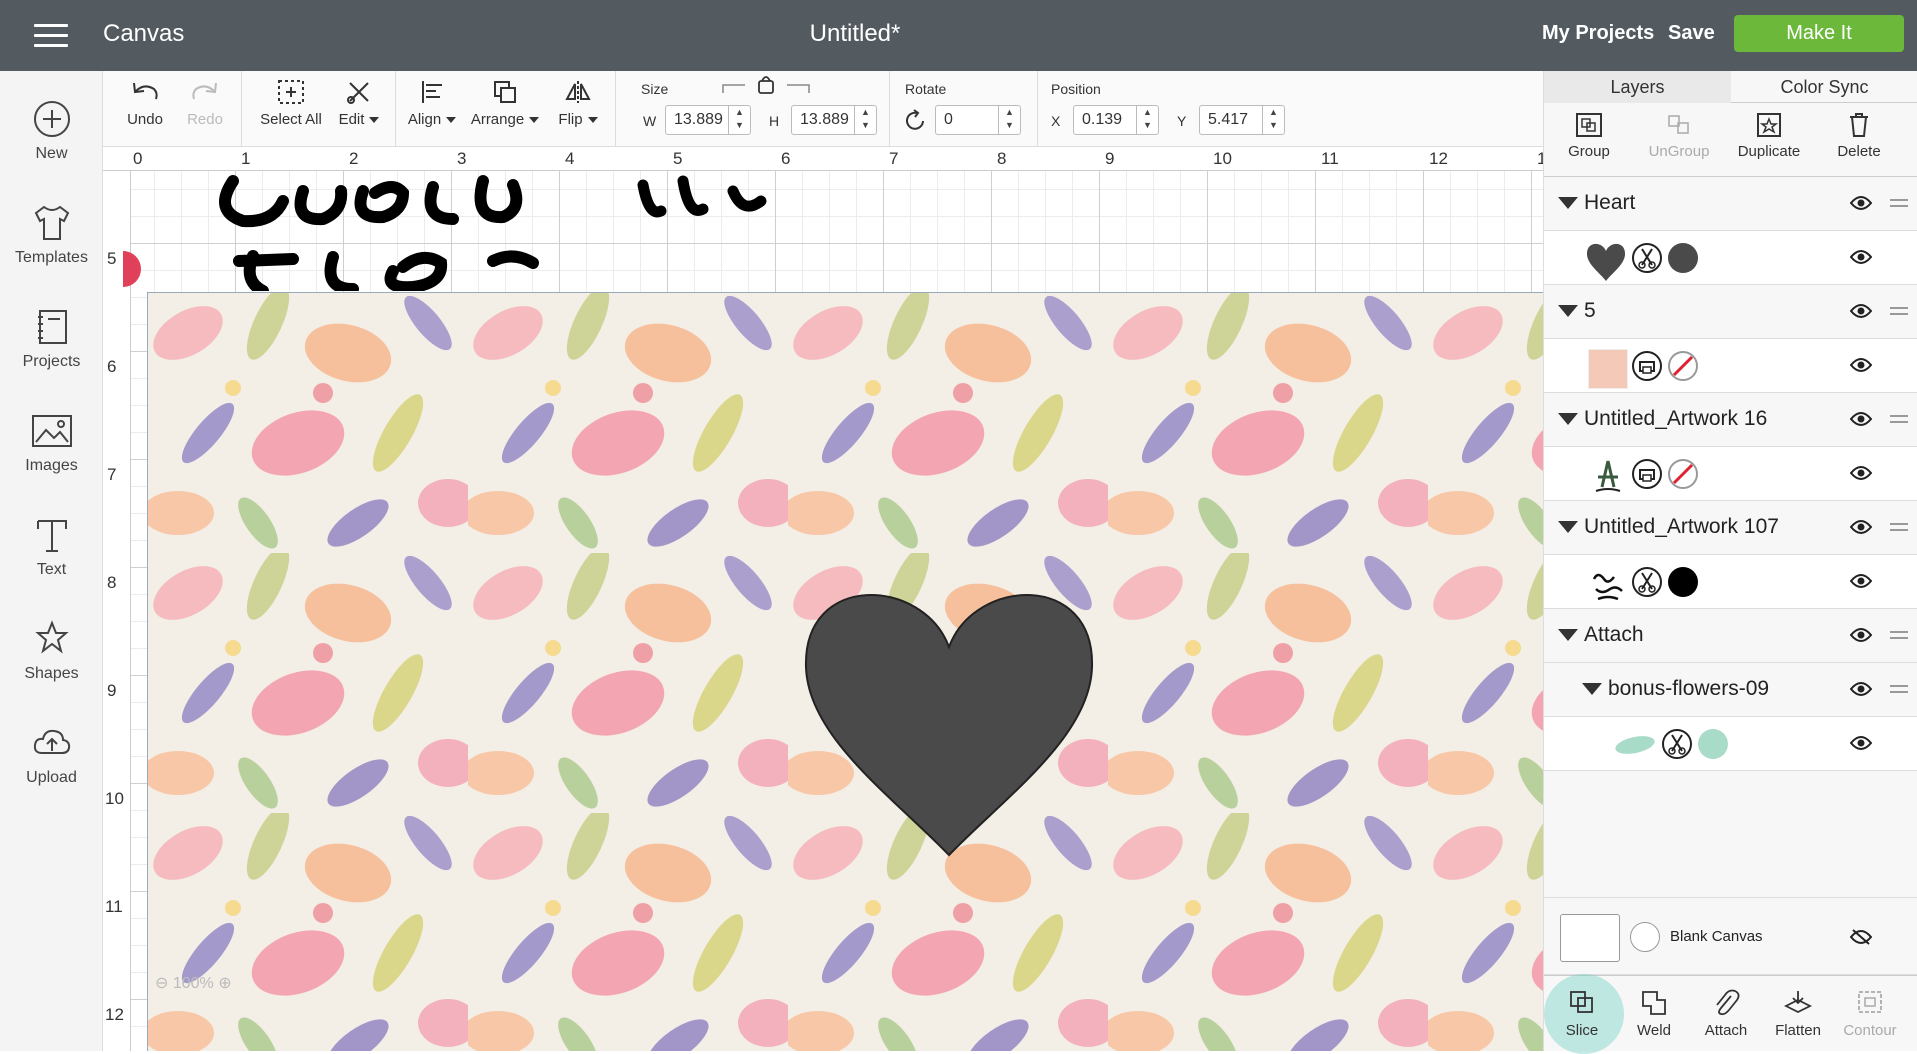  Describe the element at coordinates (1730, 744) in the screenshot. I see `layer-item-bonus-flowers` at that location.